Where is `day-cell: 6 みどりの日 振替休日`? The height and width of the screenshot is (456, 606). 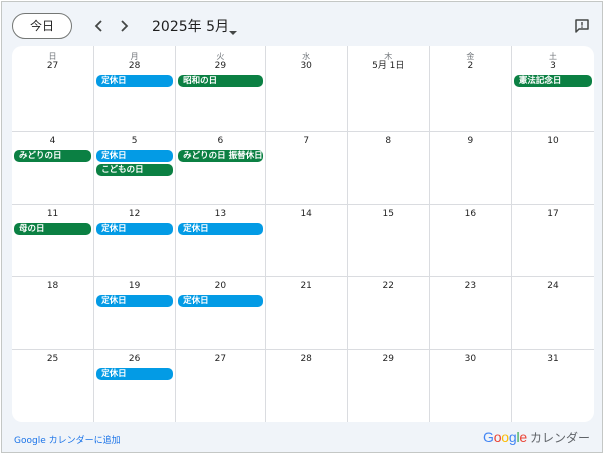 day-cell: 6 みどりの日 振替休日 is located at coordinates (221, 168).